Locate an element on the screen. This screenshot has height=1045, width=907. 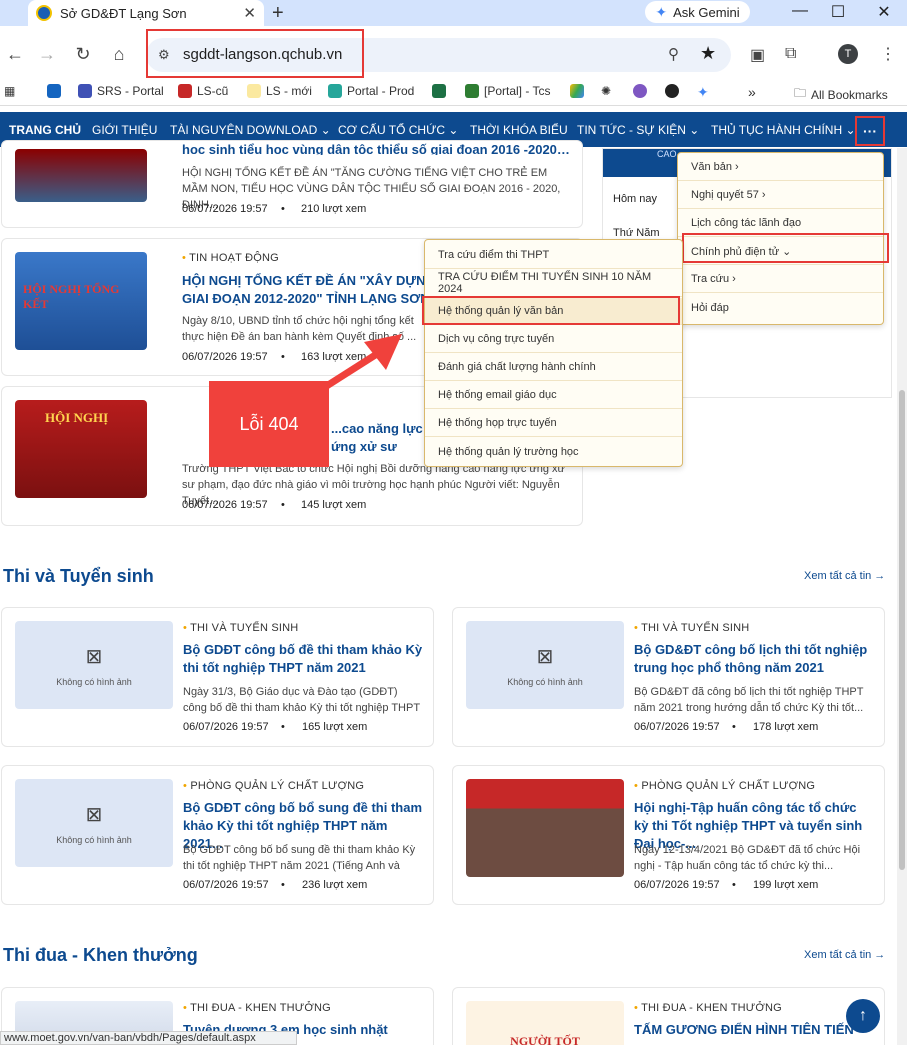
gemini-bookmark-icon: ✦ is located at coordinates (703, 92).